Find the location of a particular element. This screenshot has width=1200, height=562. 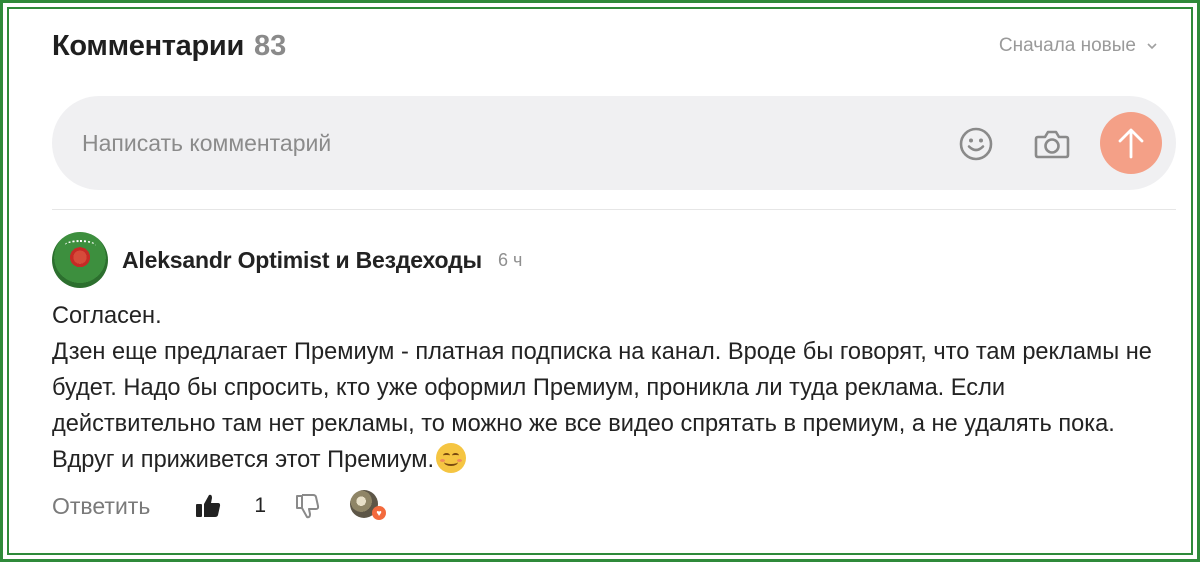

dislike-button is located at coordinates (309, 506).